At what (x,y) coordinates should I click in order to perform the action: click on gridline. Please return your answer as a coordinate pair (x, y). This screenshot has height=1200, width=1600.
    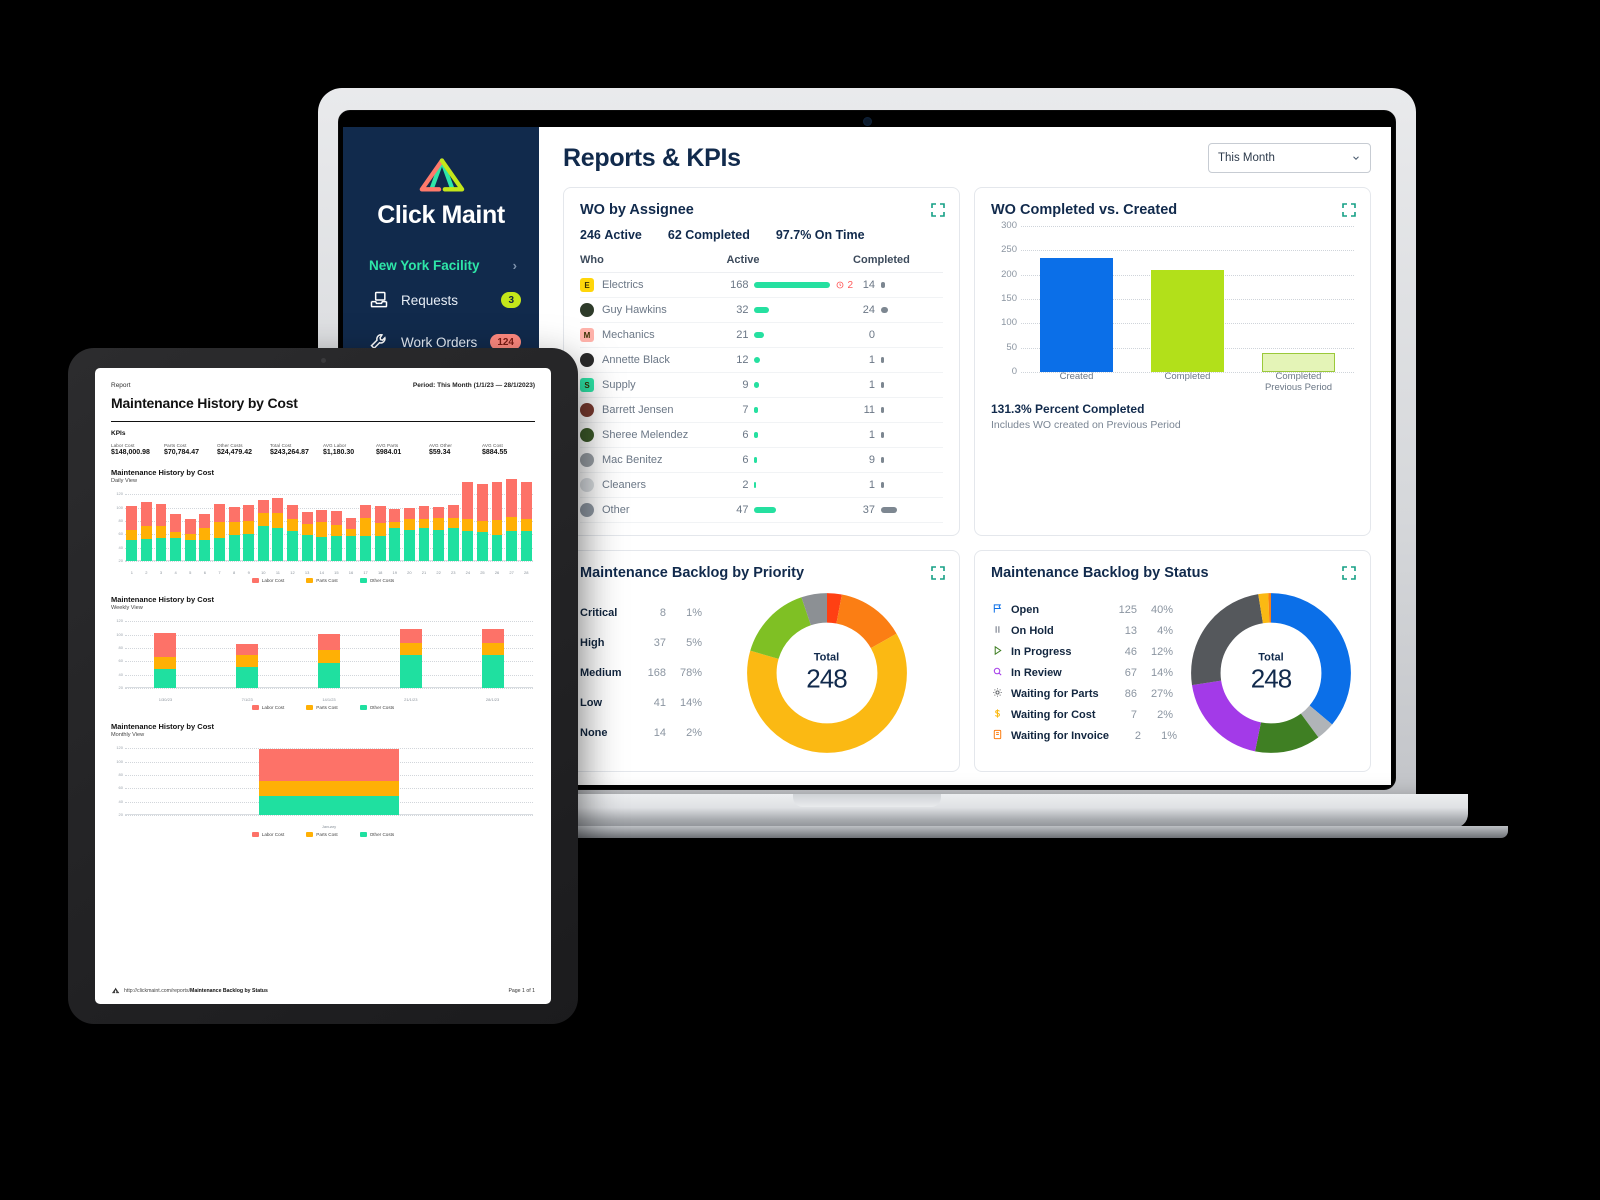
    Looking at the image, I should click on (329, 688).